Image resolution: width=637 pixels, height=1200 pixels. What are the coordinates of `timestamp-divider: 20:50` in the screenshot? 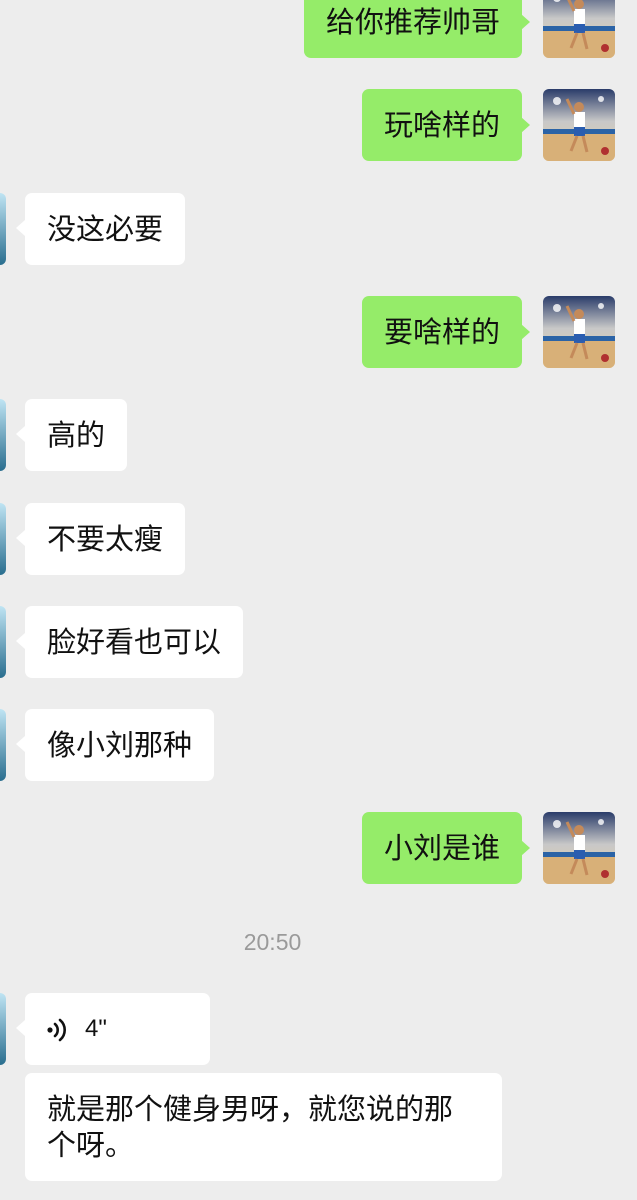 It's located at (272, 942).